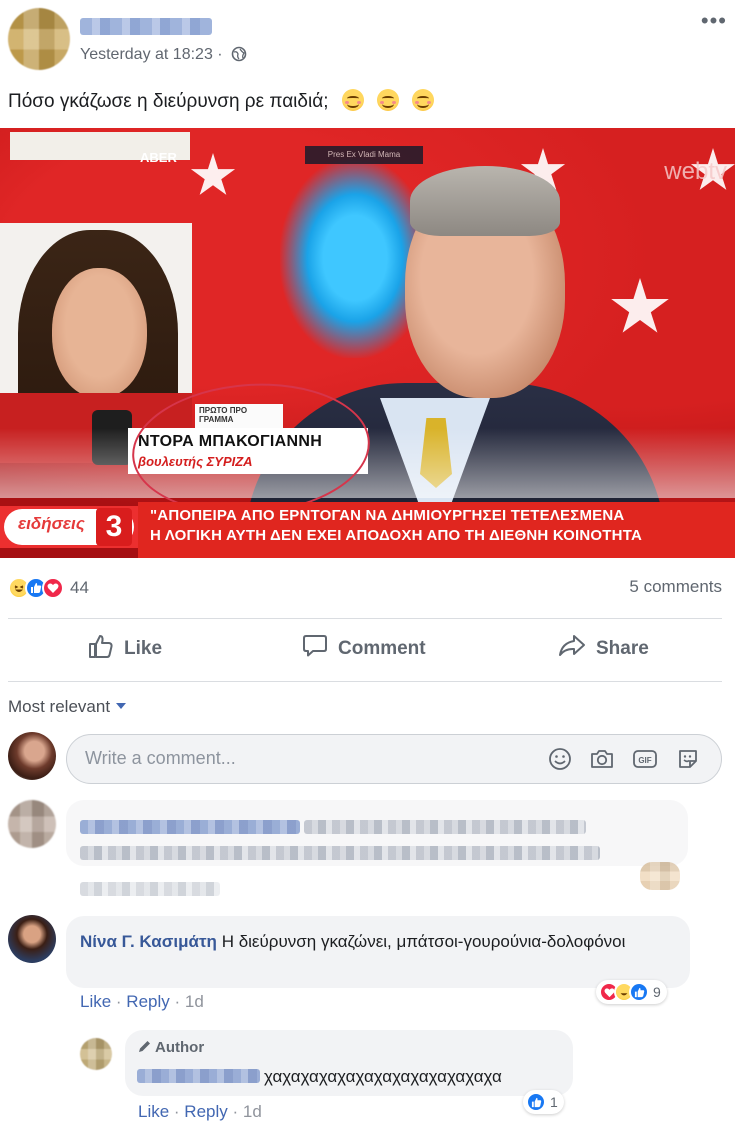 This screenshot has height=1134, width=735. I want to click on news-channel-number: 3, so click(114, 527).